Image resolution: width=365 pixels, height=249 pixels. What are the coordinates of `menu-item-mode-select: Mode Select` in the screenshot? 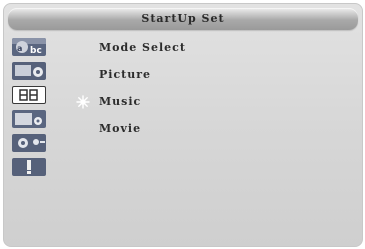 It's located at (184, 48).